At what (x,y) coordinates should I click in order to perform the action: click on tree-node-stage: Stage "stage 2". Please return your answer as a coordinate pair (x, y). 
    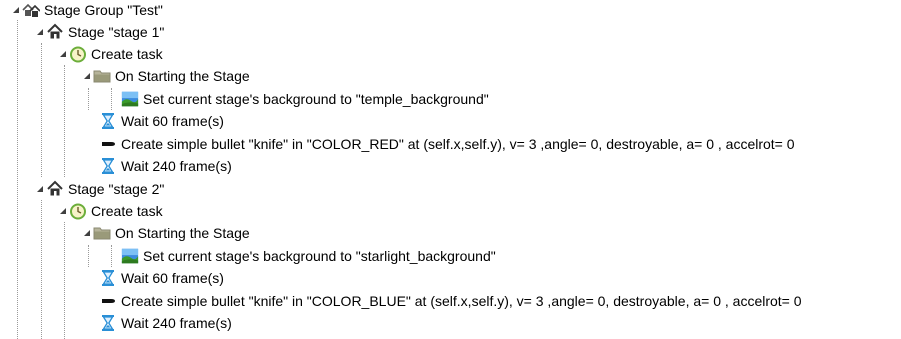
    Looking at the image, I should click on (99, 189).